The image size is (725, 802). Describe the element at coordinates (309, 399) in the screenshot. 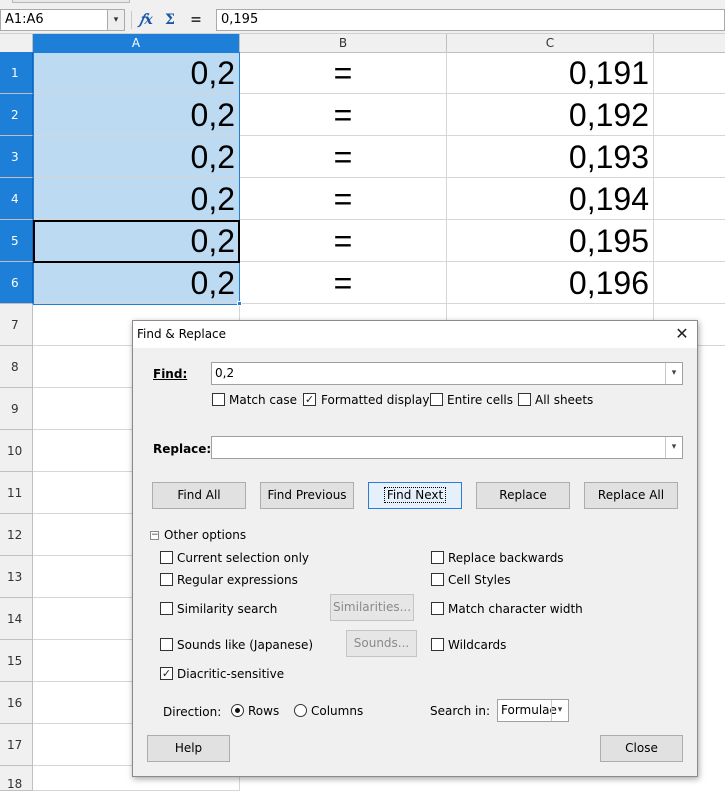

I see `formatted-display-checkbox: ✓` at that location.